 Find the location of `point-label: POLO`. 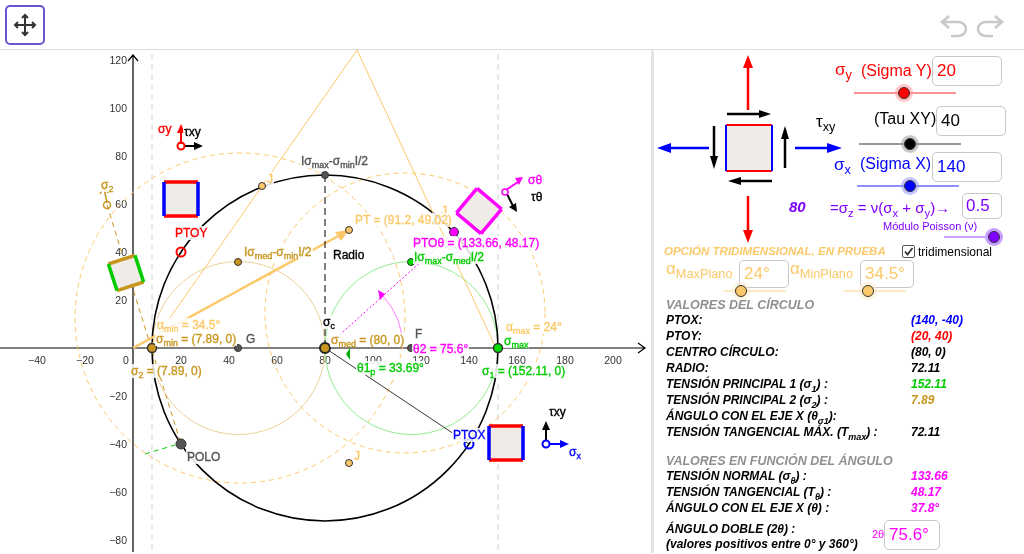

point-label: POLO is located at coordinates (204, 457).